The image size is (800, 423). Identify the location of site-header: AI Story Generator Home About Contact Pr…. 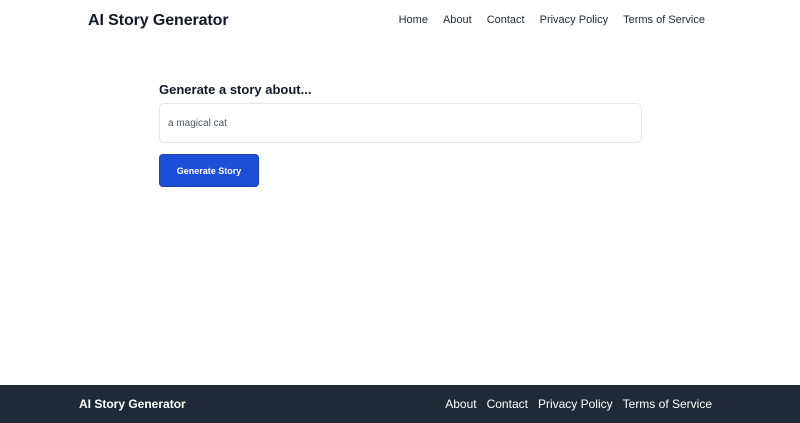
(400, 21).